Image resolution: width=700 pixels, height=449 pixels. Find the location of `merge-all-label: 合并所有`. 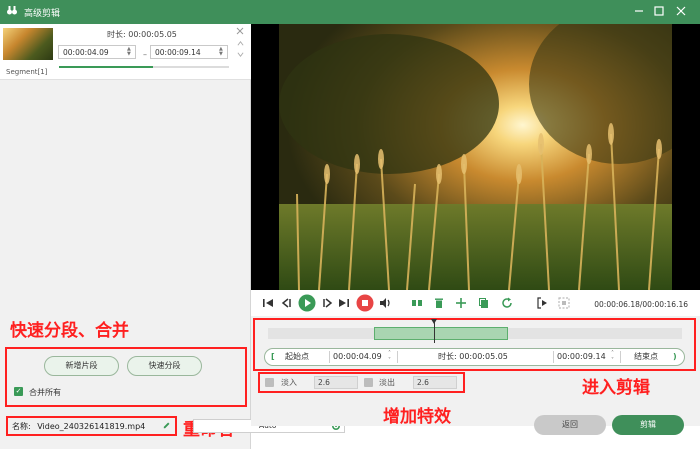

merge-all-label: 合并所有 is located at coordinates (45, 392).